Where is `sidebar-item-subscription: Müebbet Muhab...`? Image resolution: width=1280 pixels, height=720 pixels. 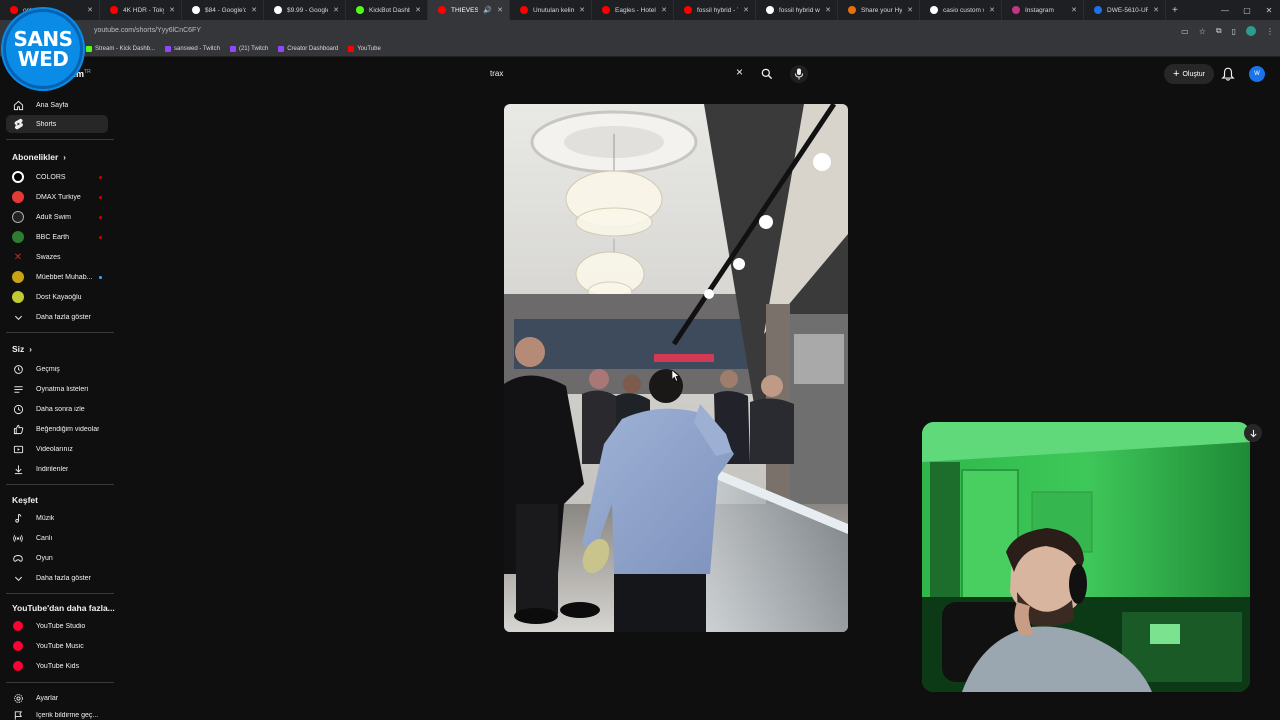
sidebar-item-subscription: Müebbet Muhab... is located at coordinates (57, 277).